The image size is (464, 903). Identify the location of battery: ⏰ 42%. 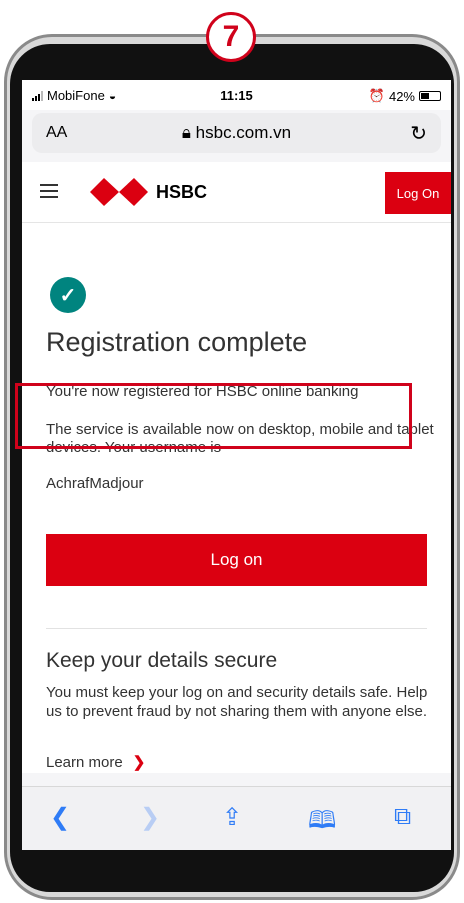
(405, 96).